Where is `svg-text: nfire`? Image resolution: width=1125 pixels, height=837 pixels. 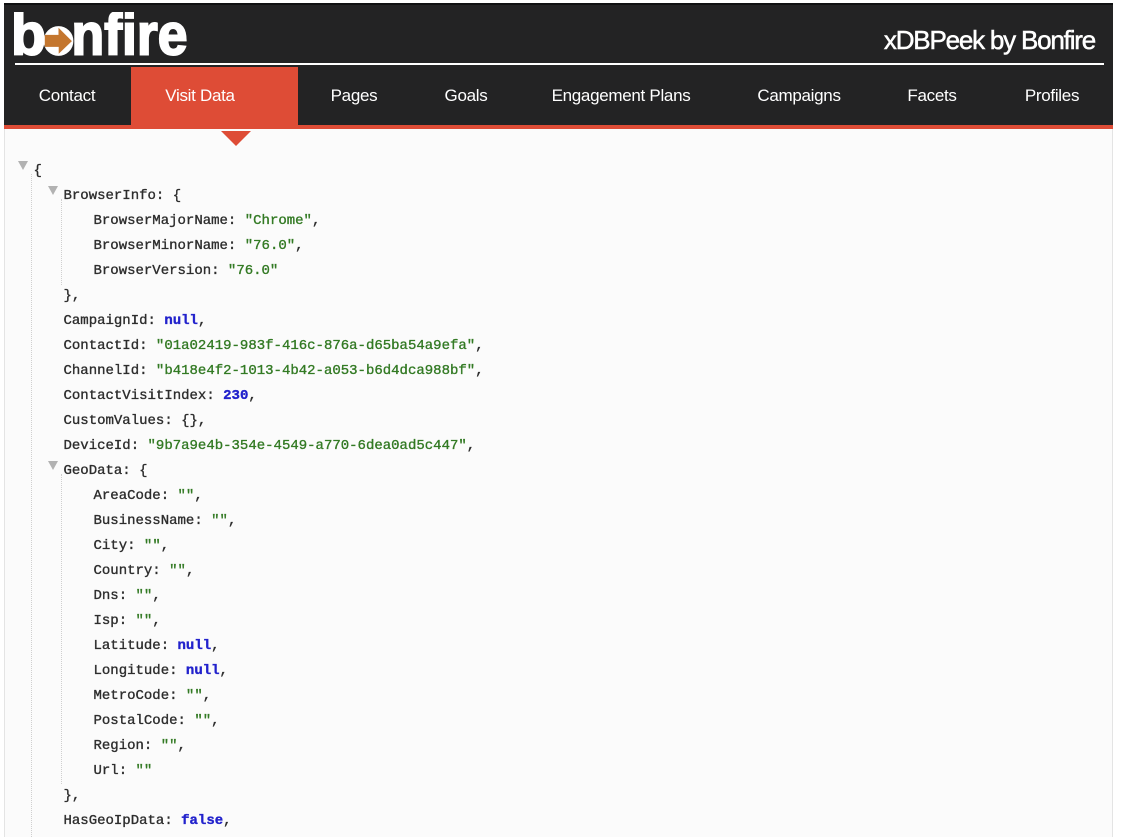
svg-text: nfire is located at coordinates (130, 40).